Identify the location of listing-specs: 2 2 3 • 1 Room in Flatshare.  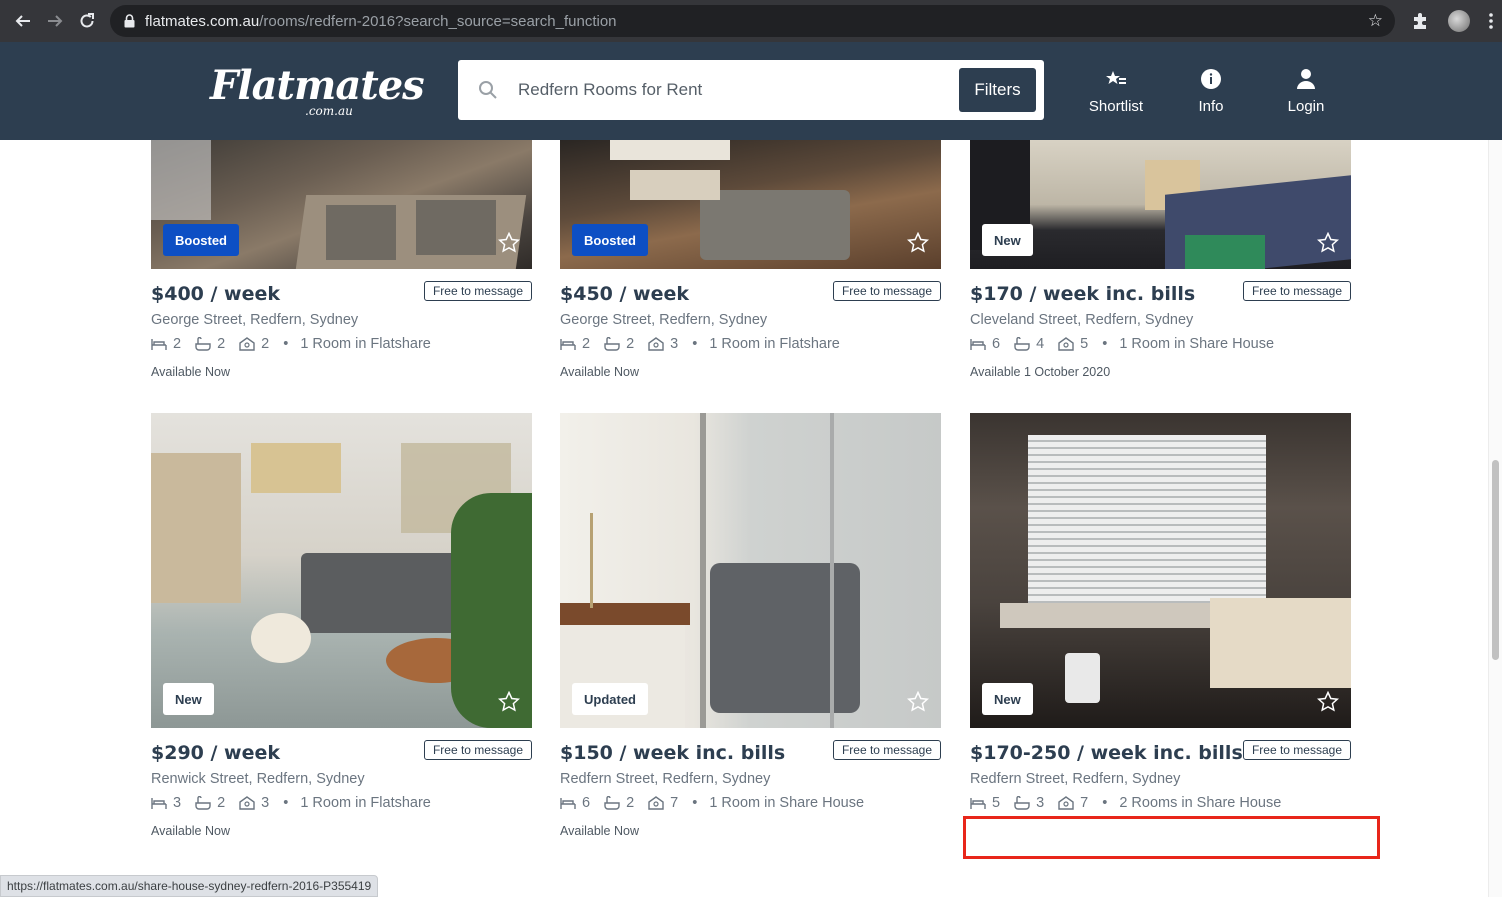
(700, 344).